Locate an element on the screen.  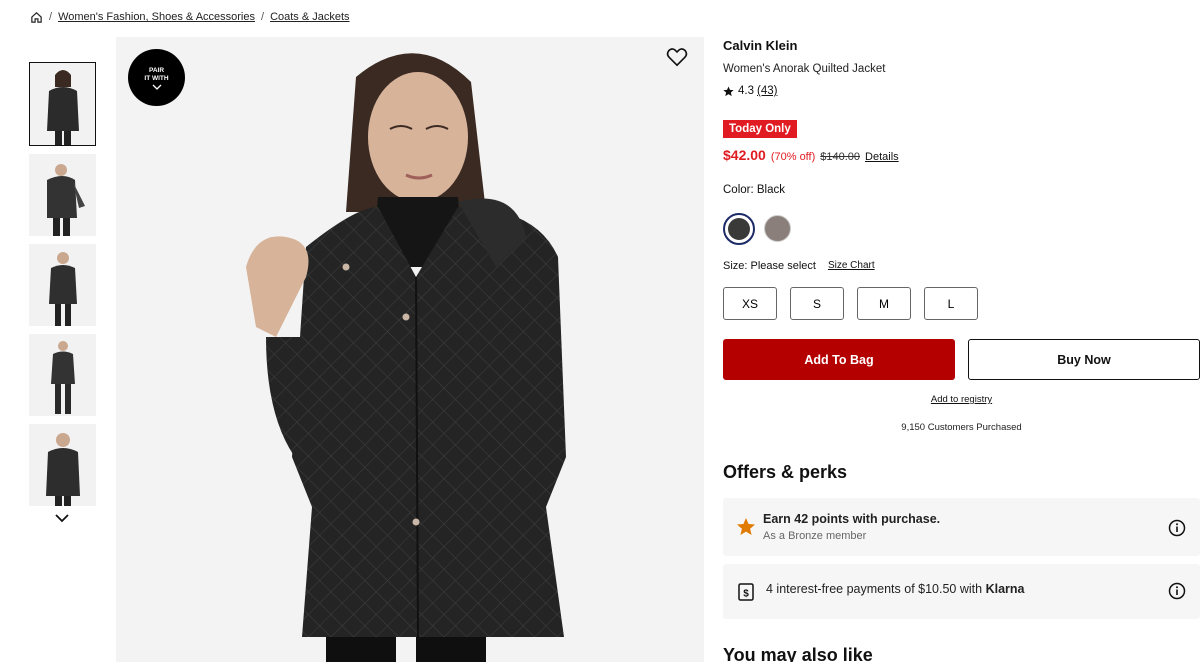
size-s-button: S is located at coordinates (817, 303).